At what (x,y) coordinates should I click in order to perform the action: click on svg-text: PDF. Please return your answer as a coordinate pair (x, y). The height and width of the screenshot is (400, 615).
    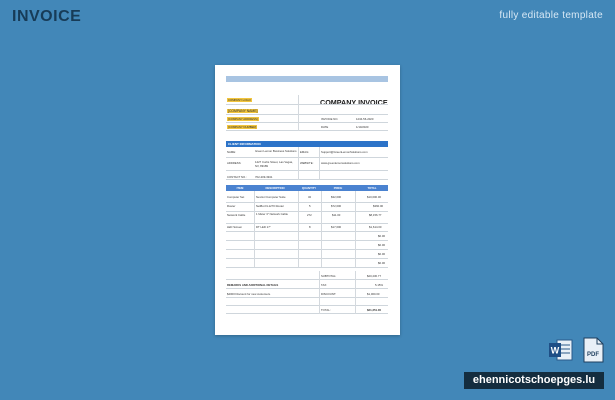
    Looking at the image, I should click on (593, 355).